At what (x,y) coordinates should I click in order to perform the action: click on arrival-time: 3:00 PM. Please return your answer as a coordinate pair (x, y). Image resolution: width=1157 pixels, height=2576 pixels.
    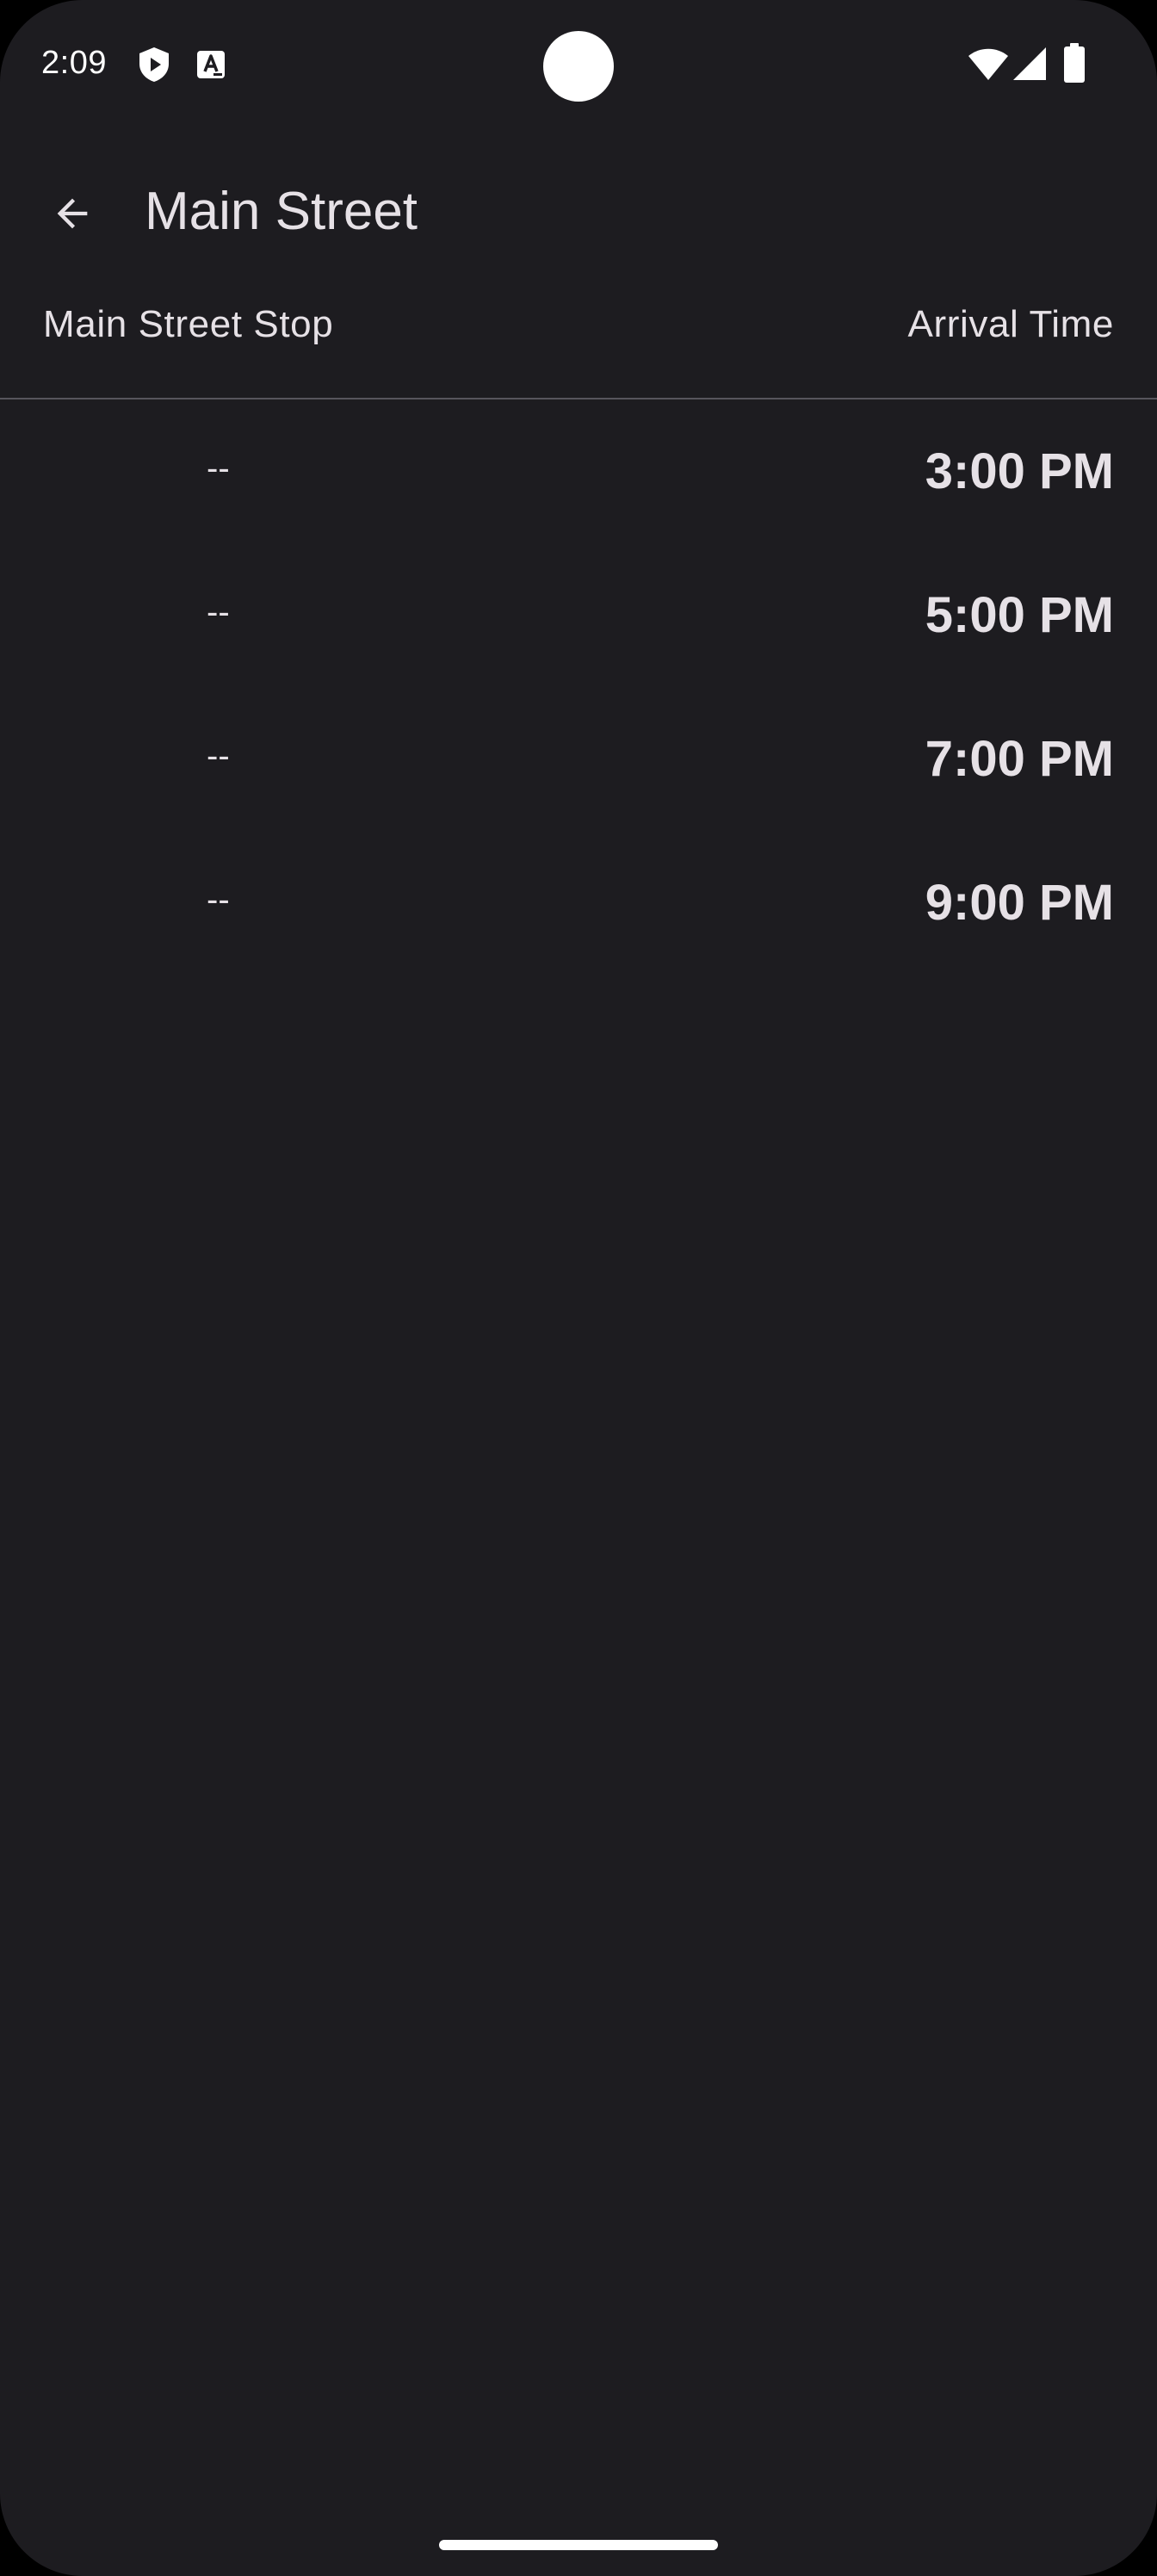
    Looking at the image, I should click on (1020, 471).